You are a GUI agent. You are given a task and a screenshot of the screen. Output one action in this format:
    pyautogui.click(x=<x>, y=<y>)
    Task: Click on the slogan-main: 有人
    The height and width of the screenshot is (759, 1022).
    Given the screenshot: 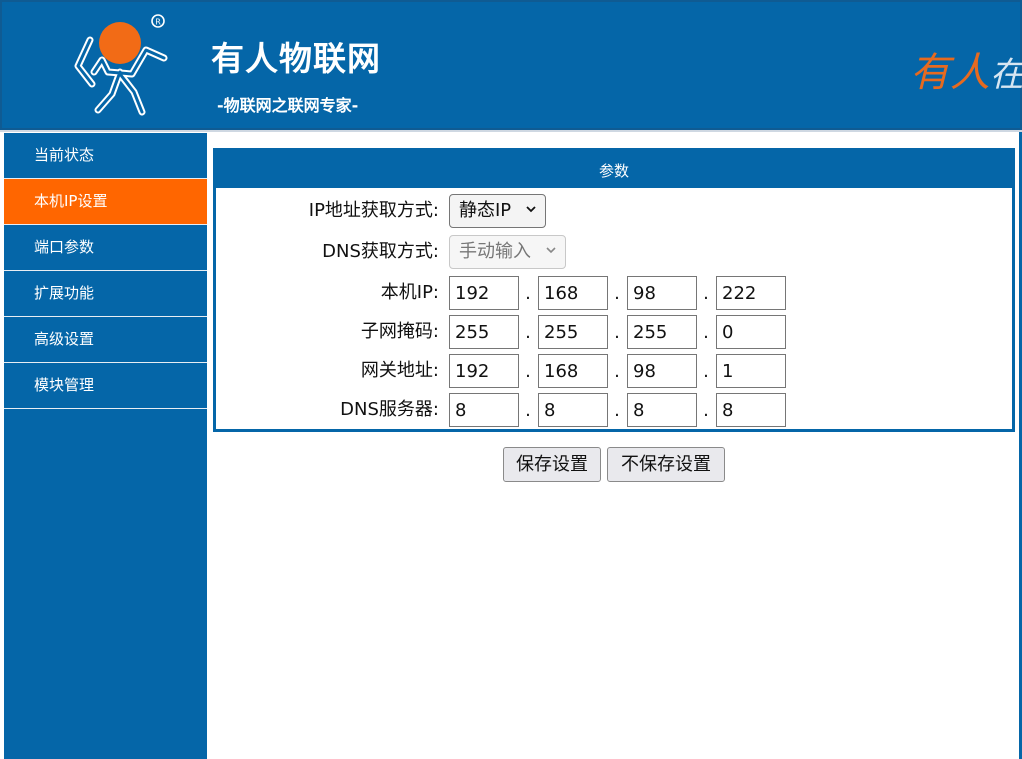 What is the action you would take?
    pyautogui.click(x=950, y=73)
    